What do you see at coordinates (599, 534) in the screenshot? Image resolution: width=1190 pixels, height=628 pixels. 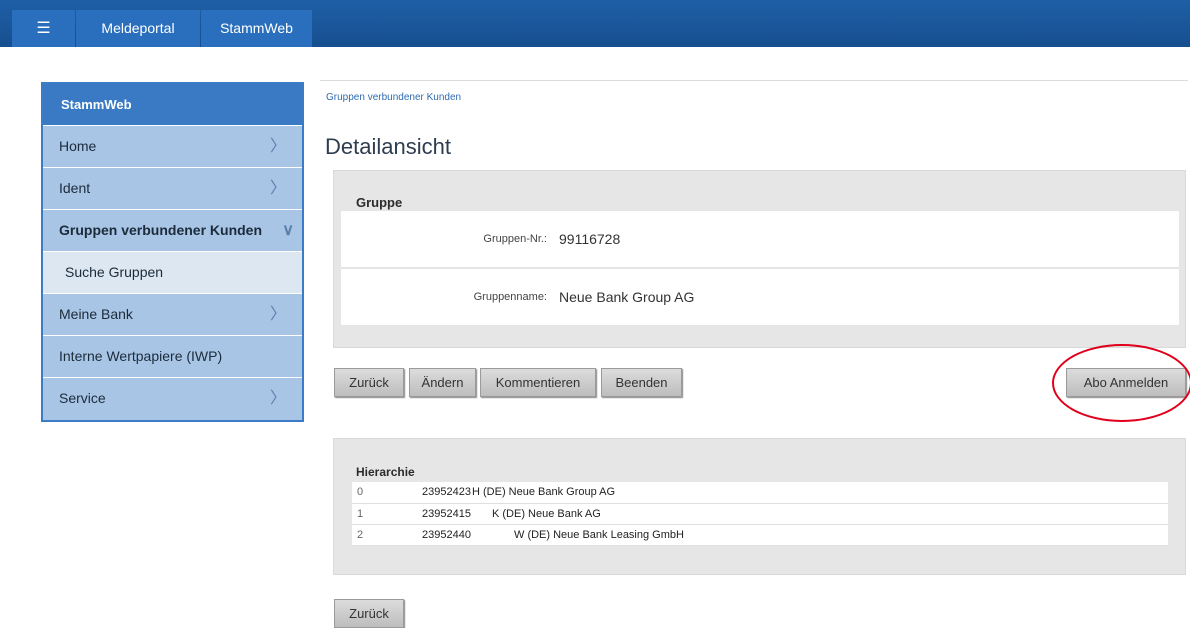 I see `name-text: W (DE) Neue Bank Leasing GmbH` at bounding box center [599, 534].